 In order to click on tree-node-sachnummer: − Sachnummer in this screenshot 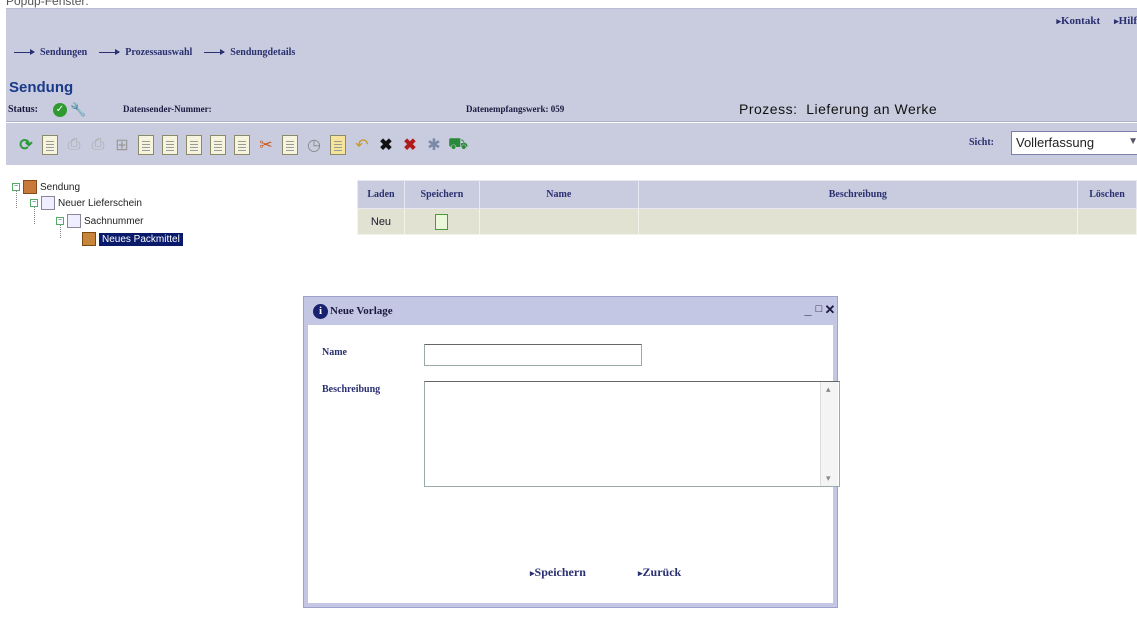, I will do `click(99, 221)`.